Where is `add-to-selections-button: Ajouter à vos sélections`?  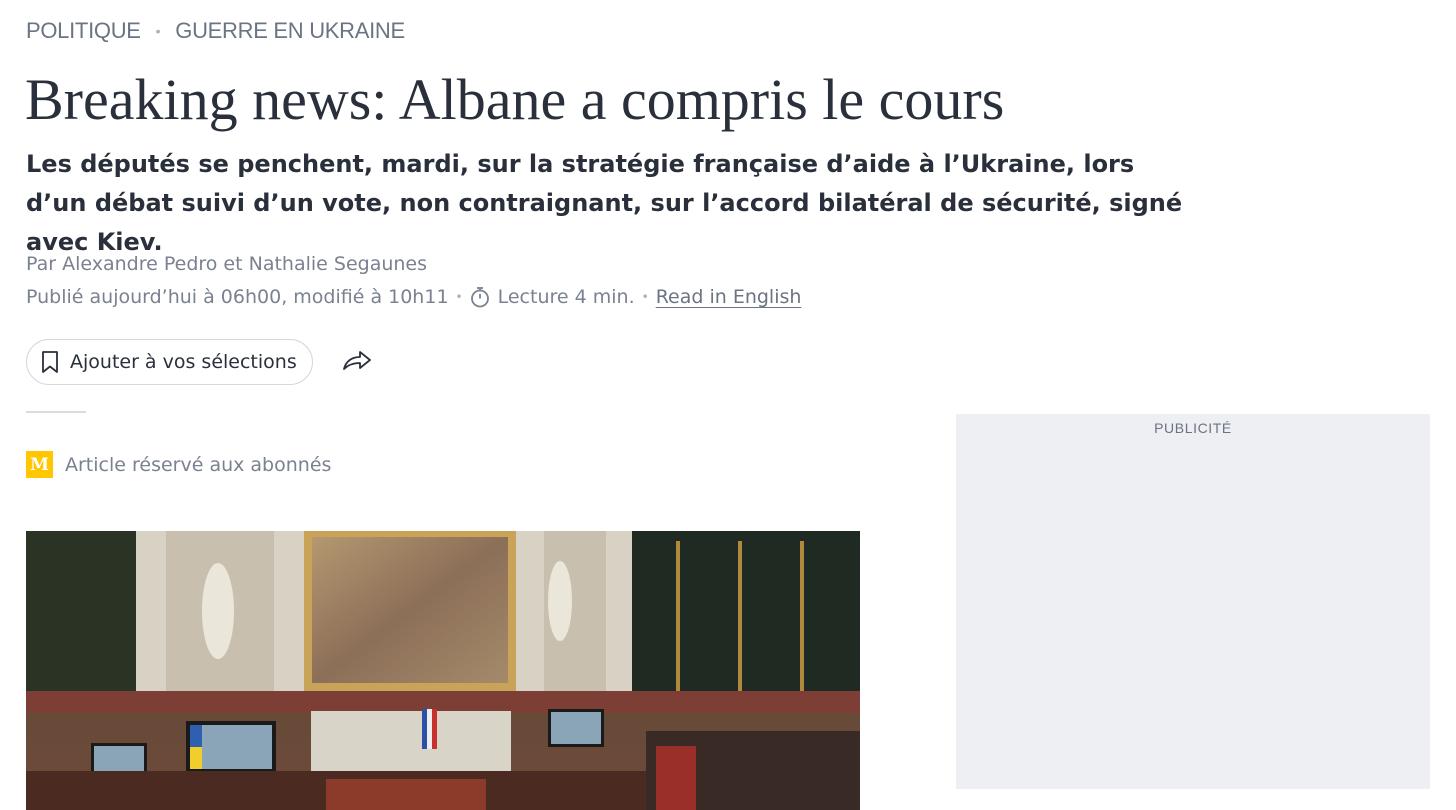
add-to-selections-button: Ajouter à vos sélections is located at coordinates (169, 362).